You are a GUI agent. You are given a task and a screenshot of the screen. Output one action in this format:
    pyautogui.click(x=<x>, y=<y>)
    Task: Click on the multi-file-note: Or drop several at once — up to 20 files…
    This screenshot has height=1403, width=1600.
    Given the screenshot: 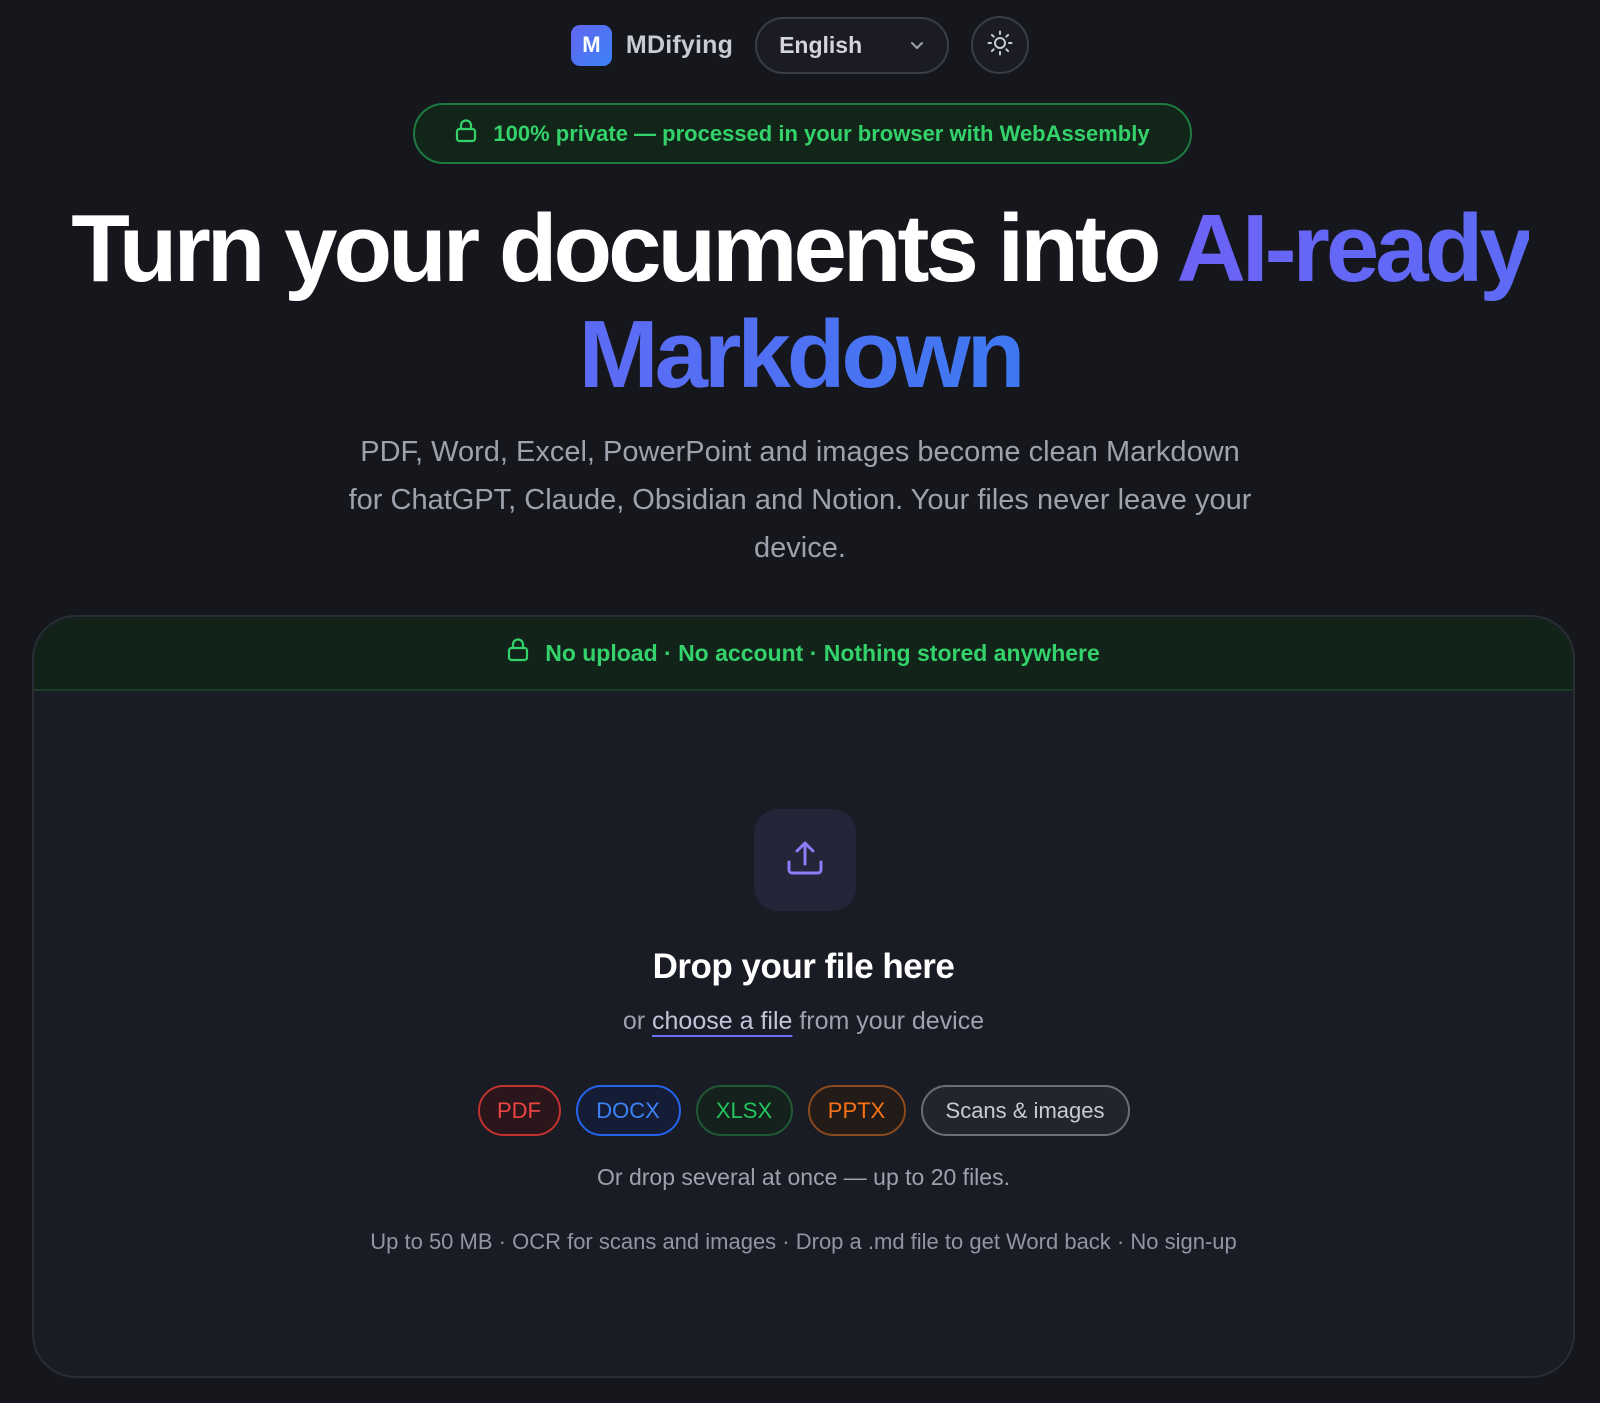 What is the action you would take?
    pyautogui.click(x=803, y=1177)
    